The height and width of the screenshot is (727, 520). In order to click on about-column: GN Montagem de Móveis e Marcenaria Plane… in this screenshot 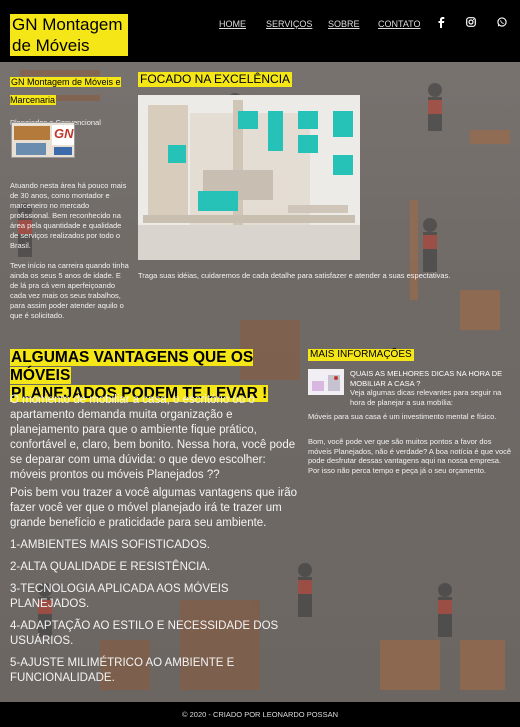, I will do `click(70, 196)`.